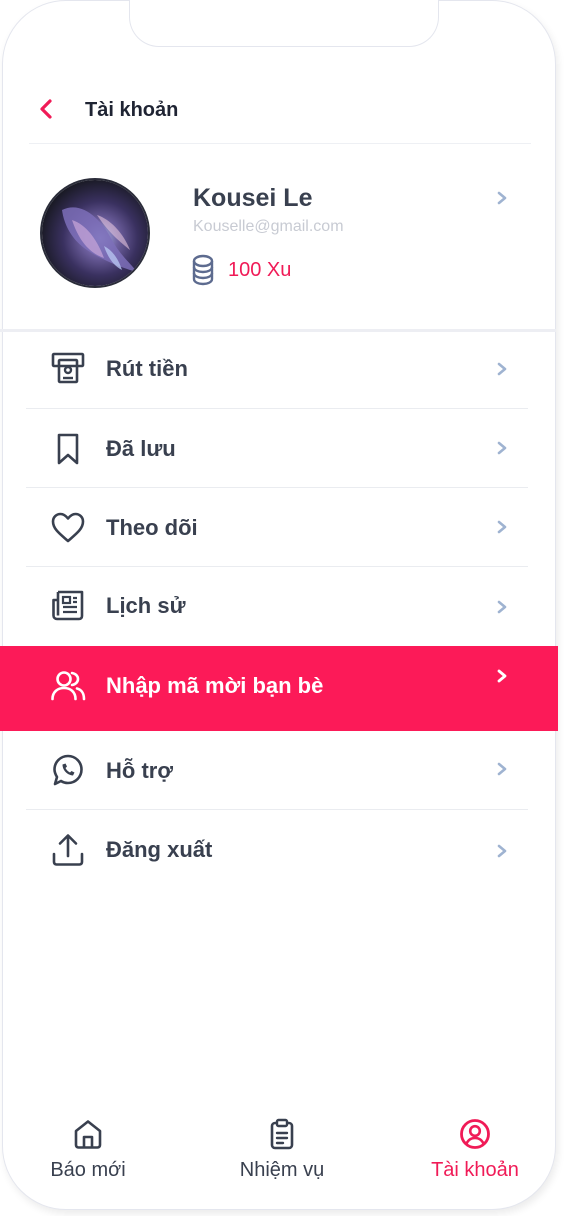  What do you see at coordinates (47, 109) in the screenshot?
I see `chevron-left-icon` at bounding box center [47, 109].